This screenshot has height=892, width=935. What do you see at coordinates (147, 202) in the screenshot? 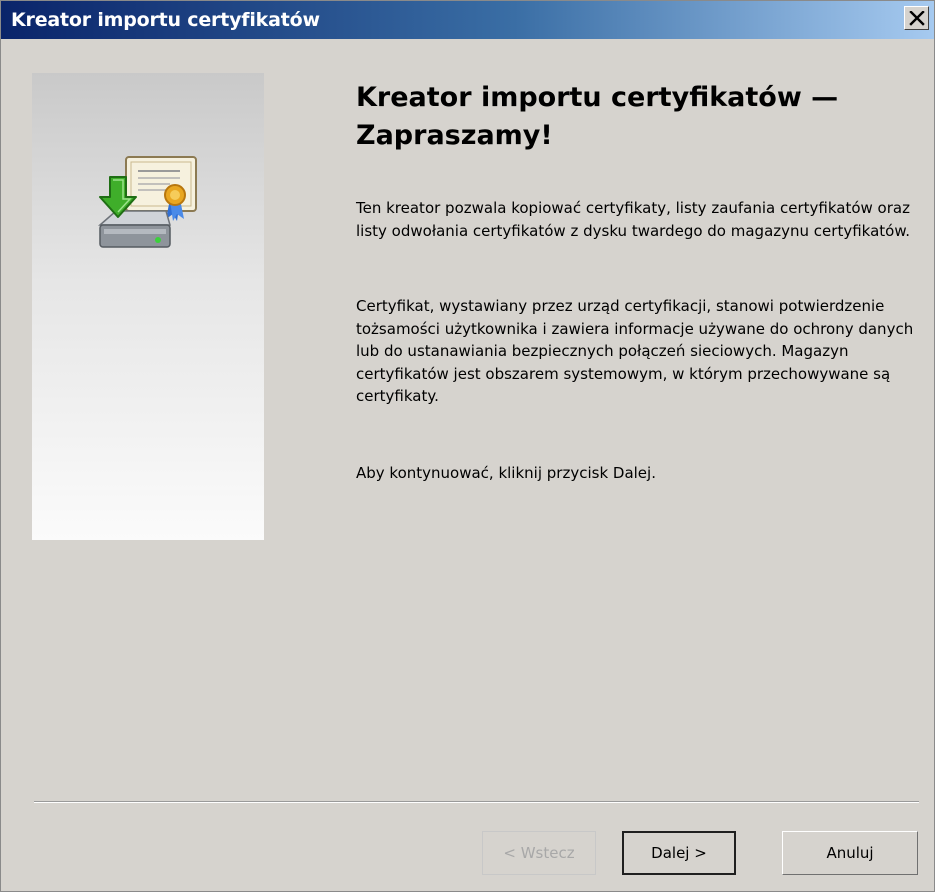
I see `certificate-import-icon` at bounding box center [147, 202].